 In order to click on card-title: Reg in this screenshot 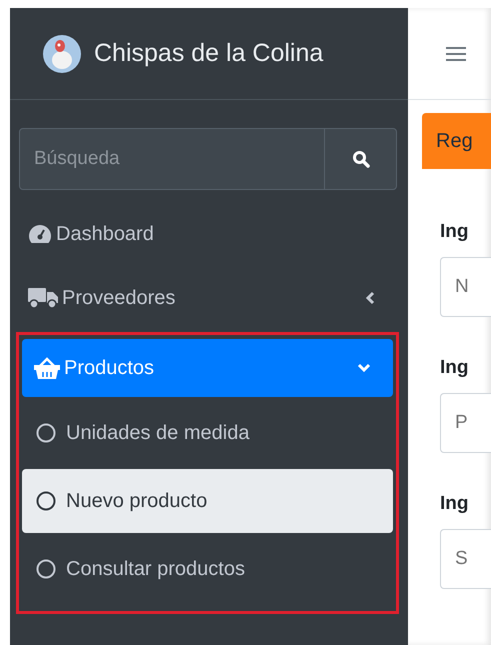, I will do `click(454, 141)`.